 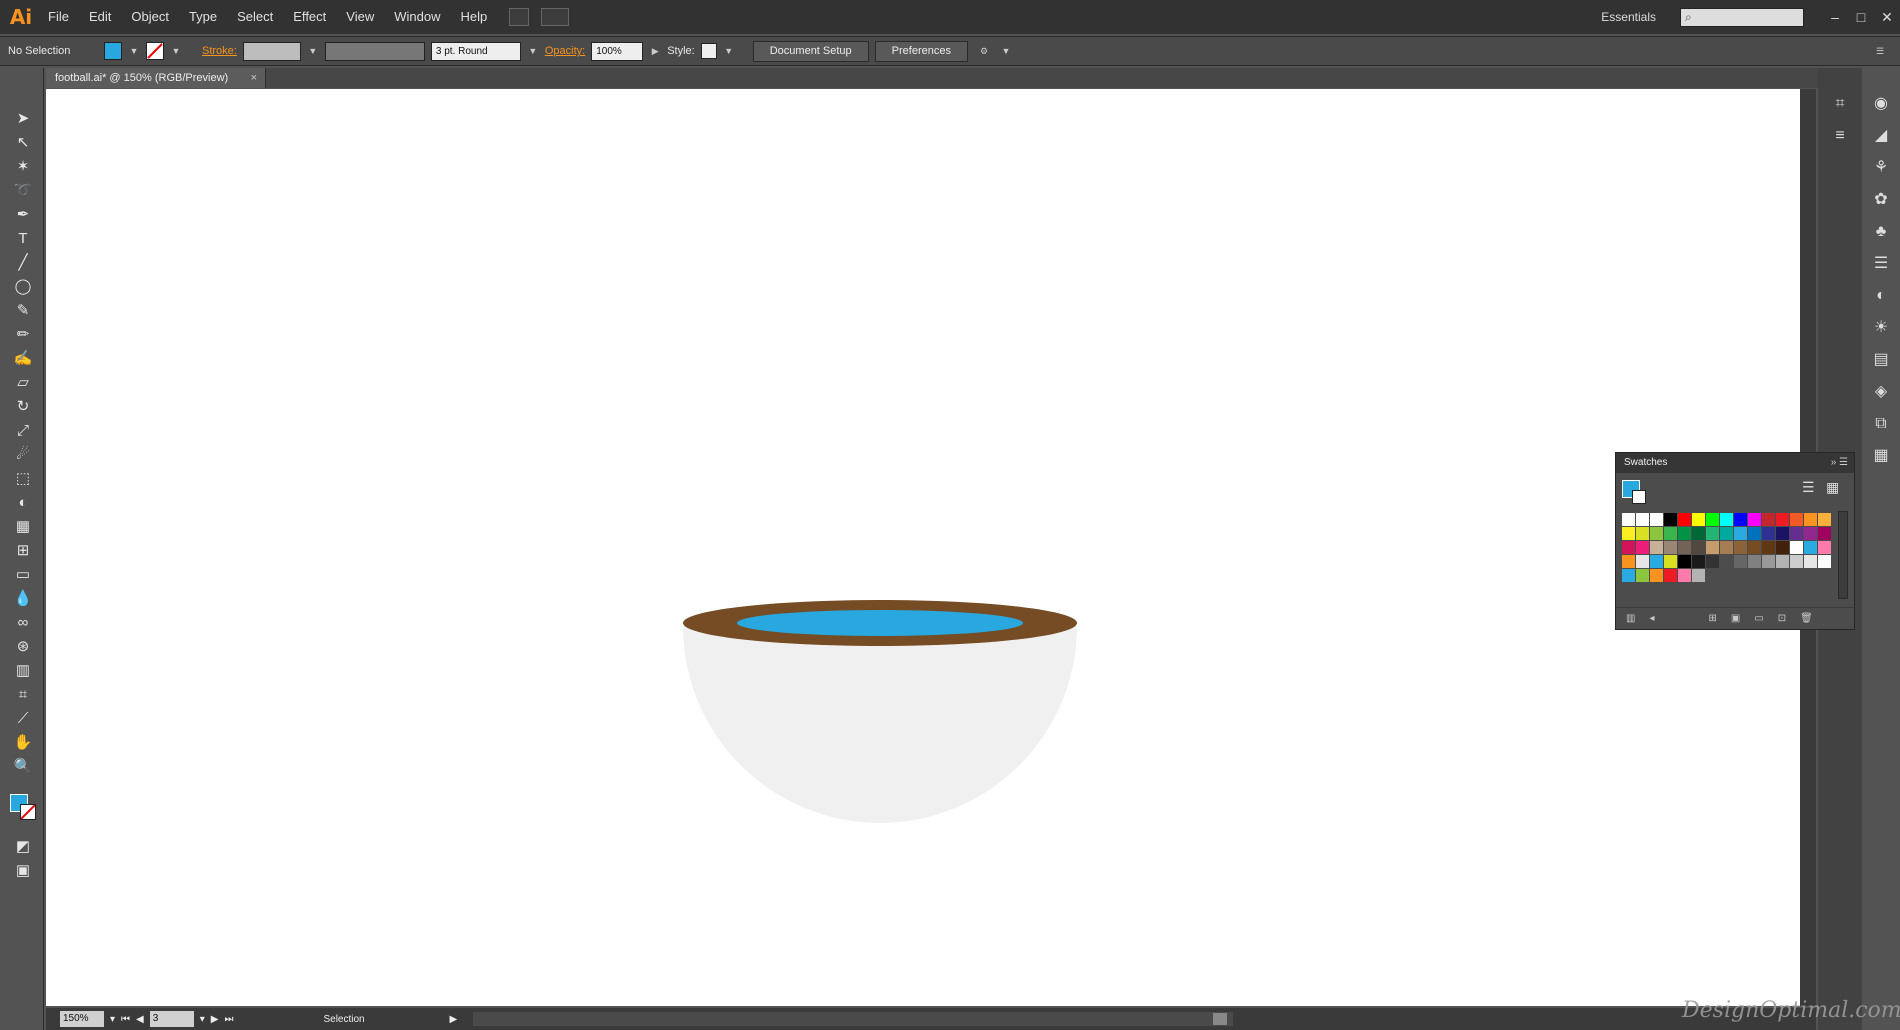 What do you see at coordinates (1881, 168) in the screenshot?
I see `appearance-panel-icon: ⚘` at bounding box center [1881, 168].